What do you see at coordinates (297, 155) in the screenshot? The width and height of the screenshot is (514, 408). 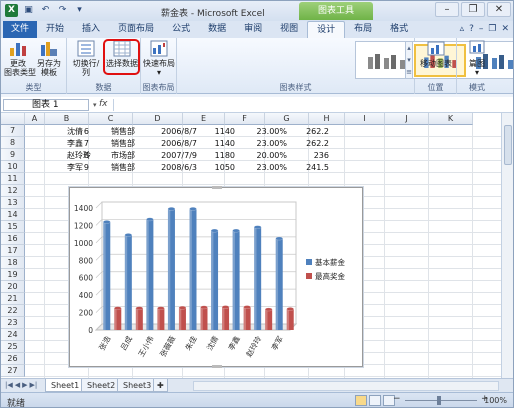 I see `cell-bonus: 236` at bounding box center [297, 155].